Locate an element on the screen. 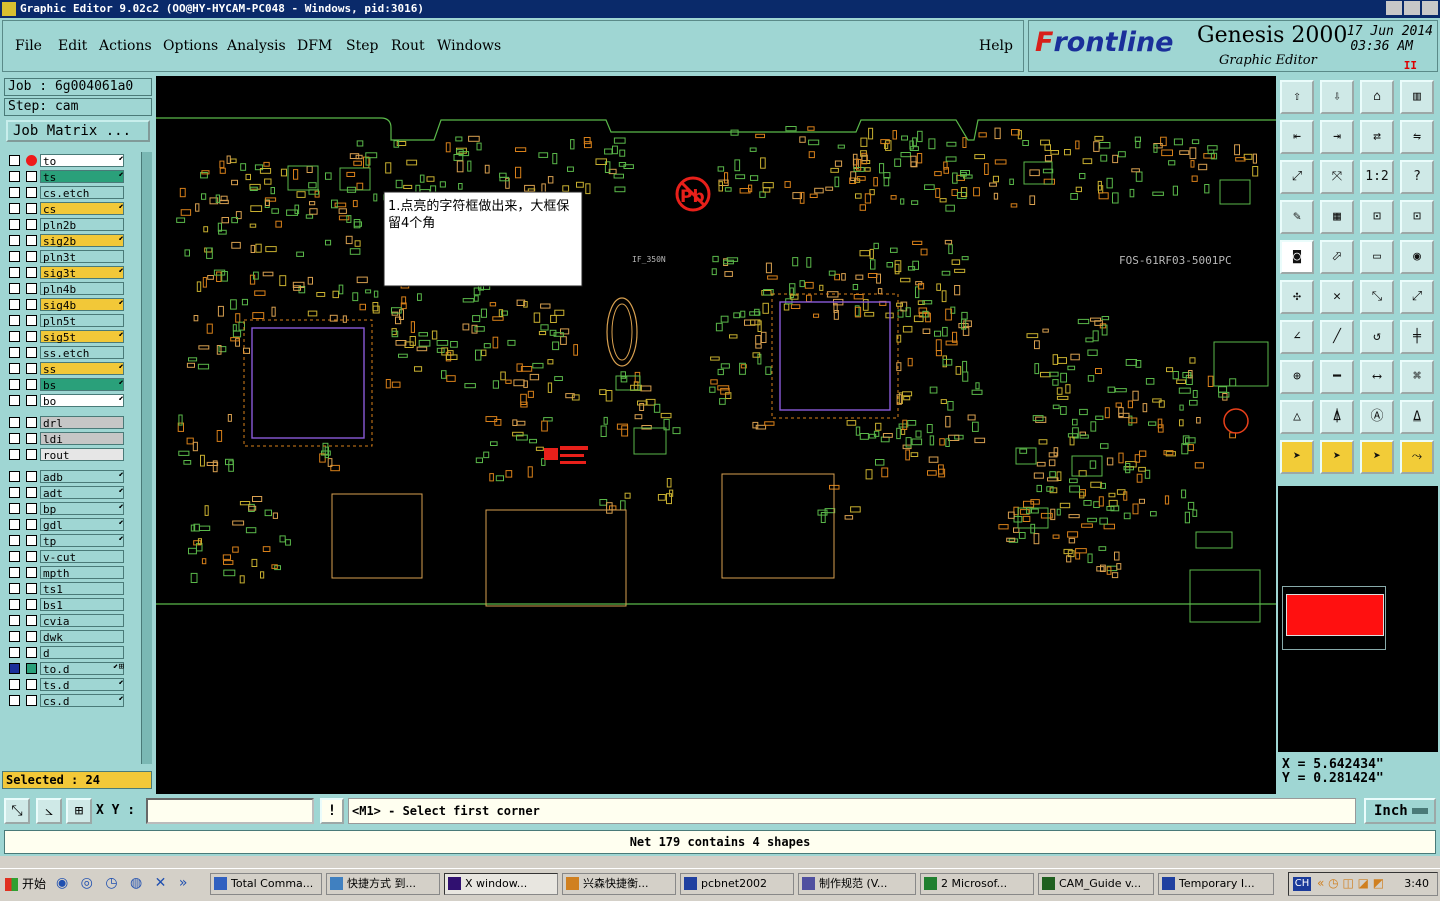 This screenshot has width=1440, height=901. menu-rout: Rout is located at coordinates (408, 46).